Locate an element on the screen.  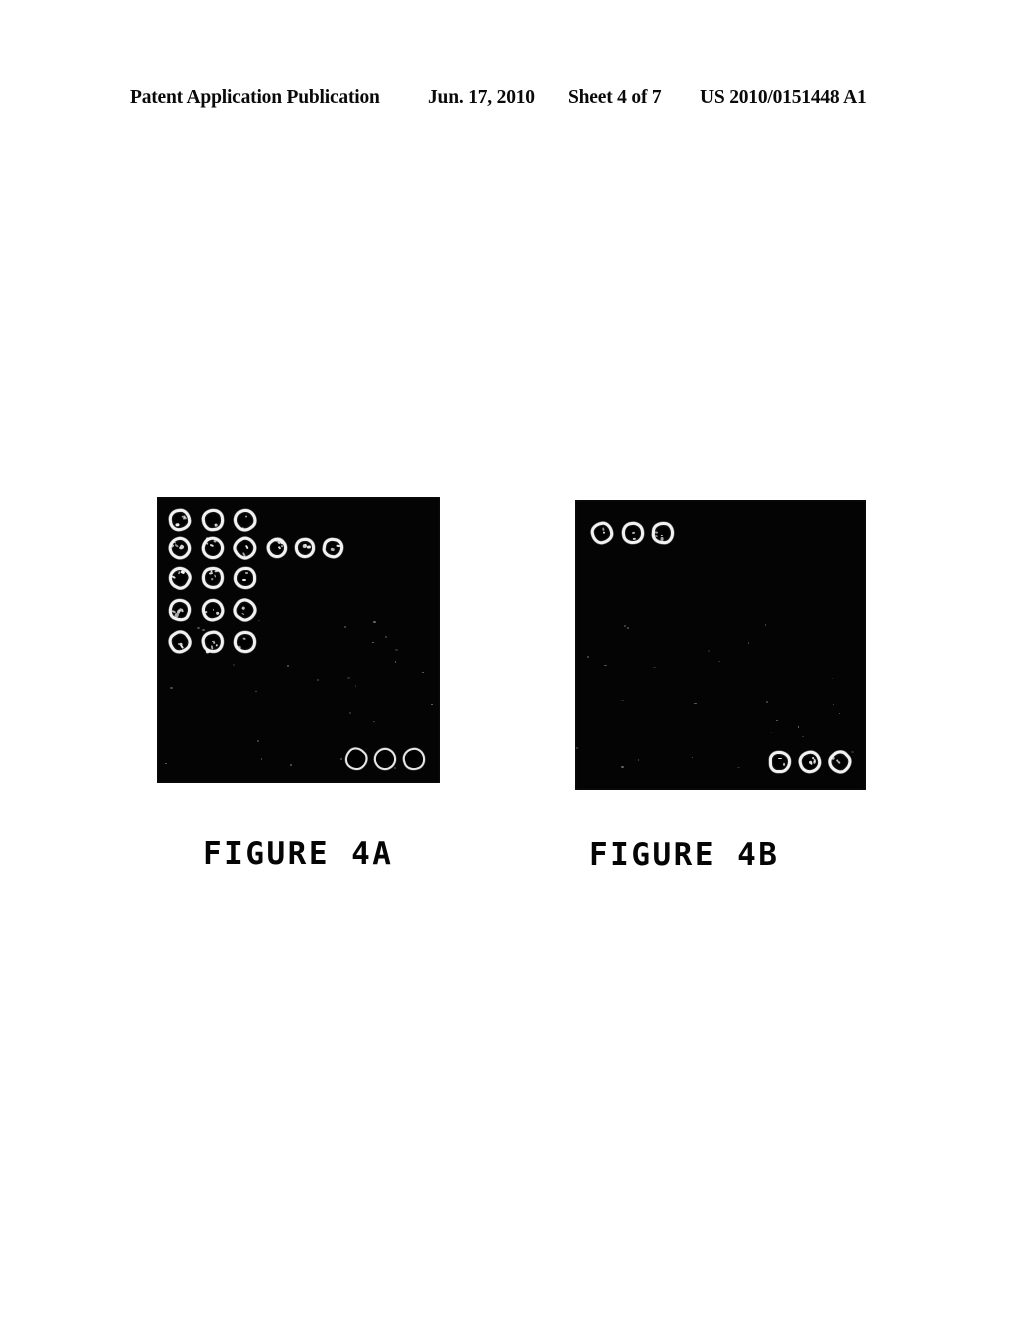
figure-4a-caption: FIGURE 4A is located at coordinates (298, 854).